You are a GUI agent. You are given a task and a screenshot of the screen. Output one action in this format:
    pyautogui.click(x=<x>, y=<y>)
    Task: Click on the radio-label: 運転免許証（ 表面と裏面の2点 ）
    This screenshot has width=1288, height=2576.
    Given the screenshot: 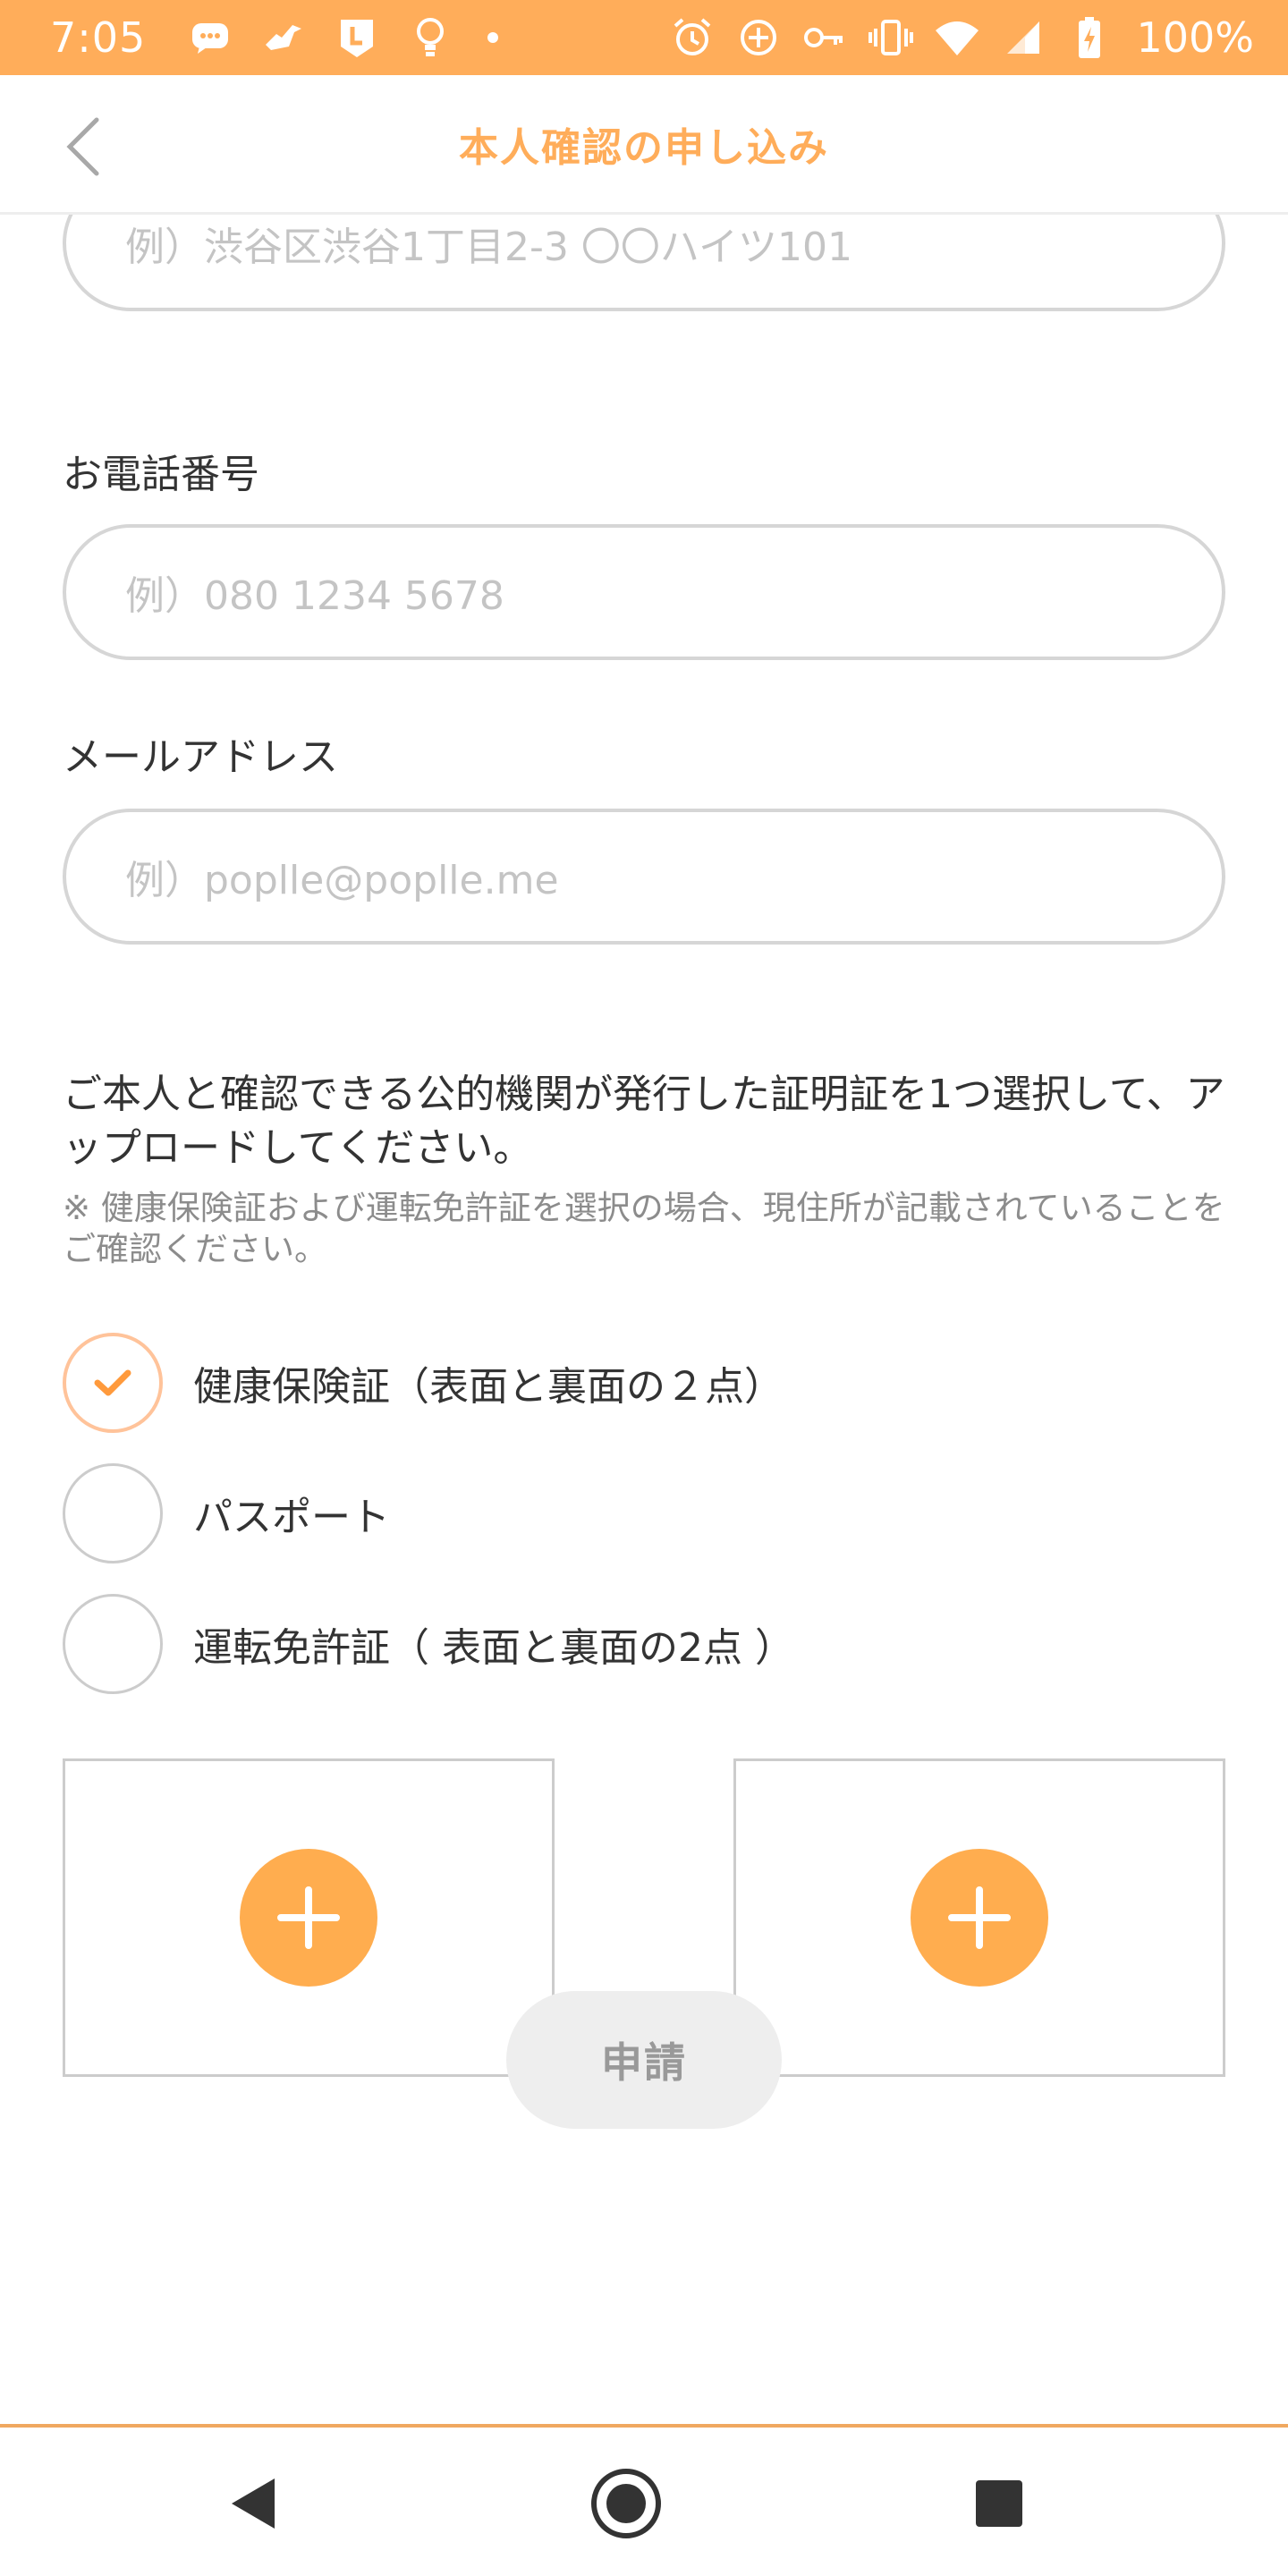 What is the action you would take?
    pyautogui.click(x=493, y=1648)
    